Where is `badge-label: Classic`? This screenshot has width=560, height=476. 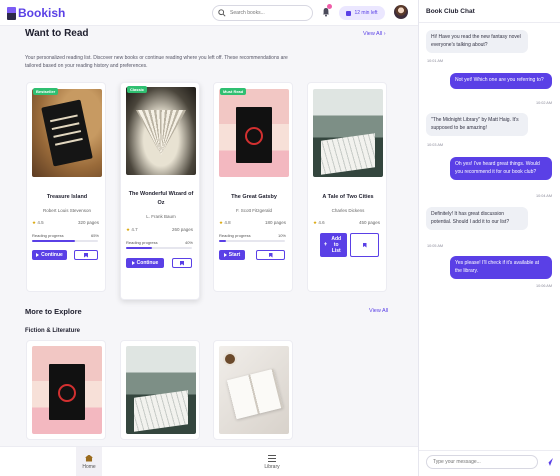 badge-label: Classic is located at coordinates (137, 89).